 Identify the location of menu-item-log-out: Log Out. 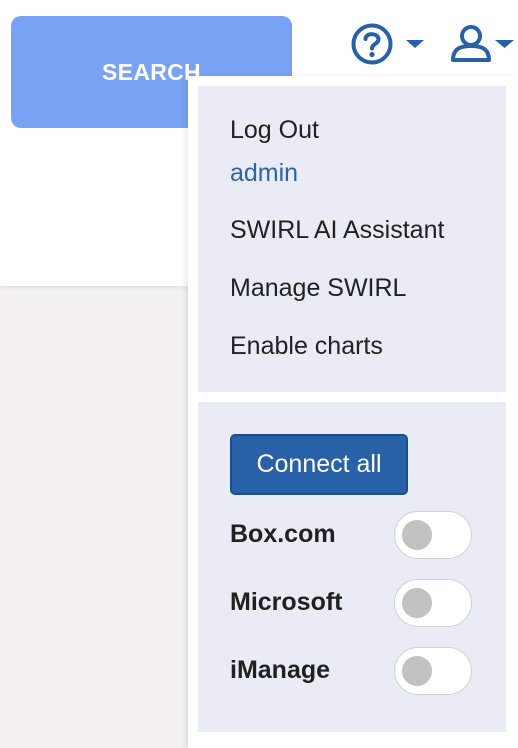
(274, 130).